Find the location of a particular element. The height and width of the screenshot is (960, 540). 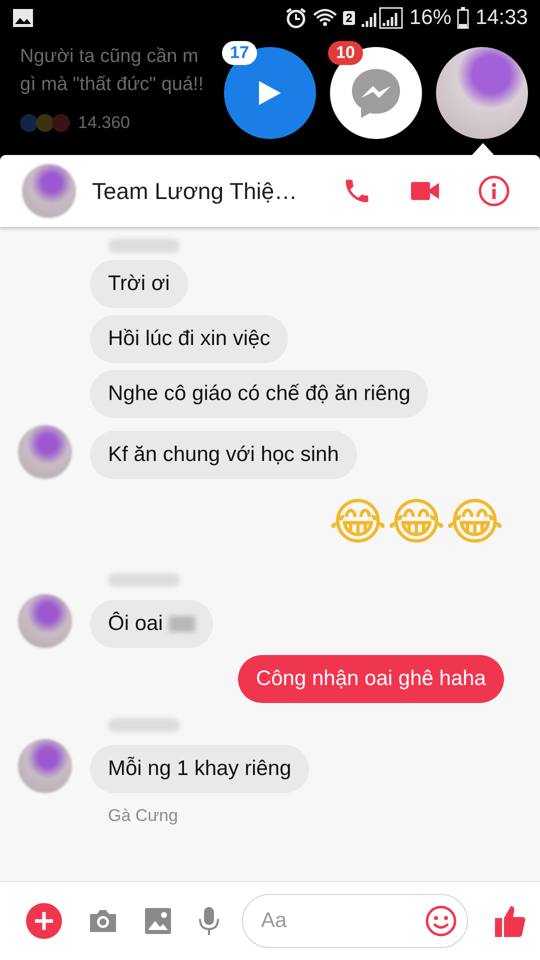

message-field: Aa is located at coordinates (355, 921).